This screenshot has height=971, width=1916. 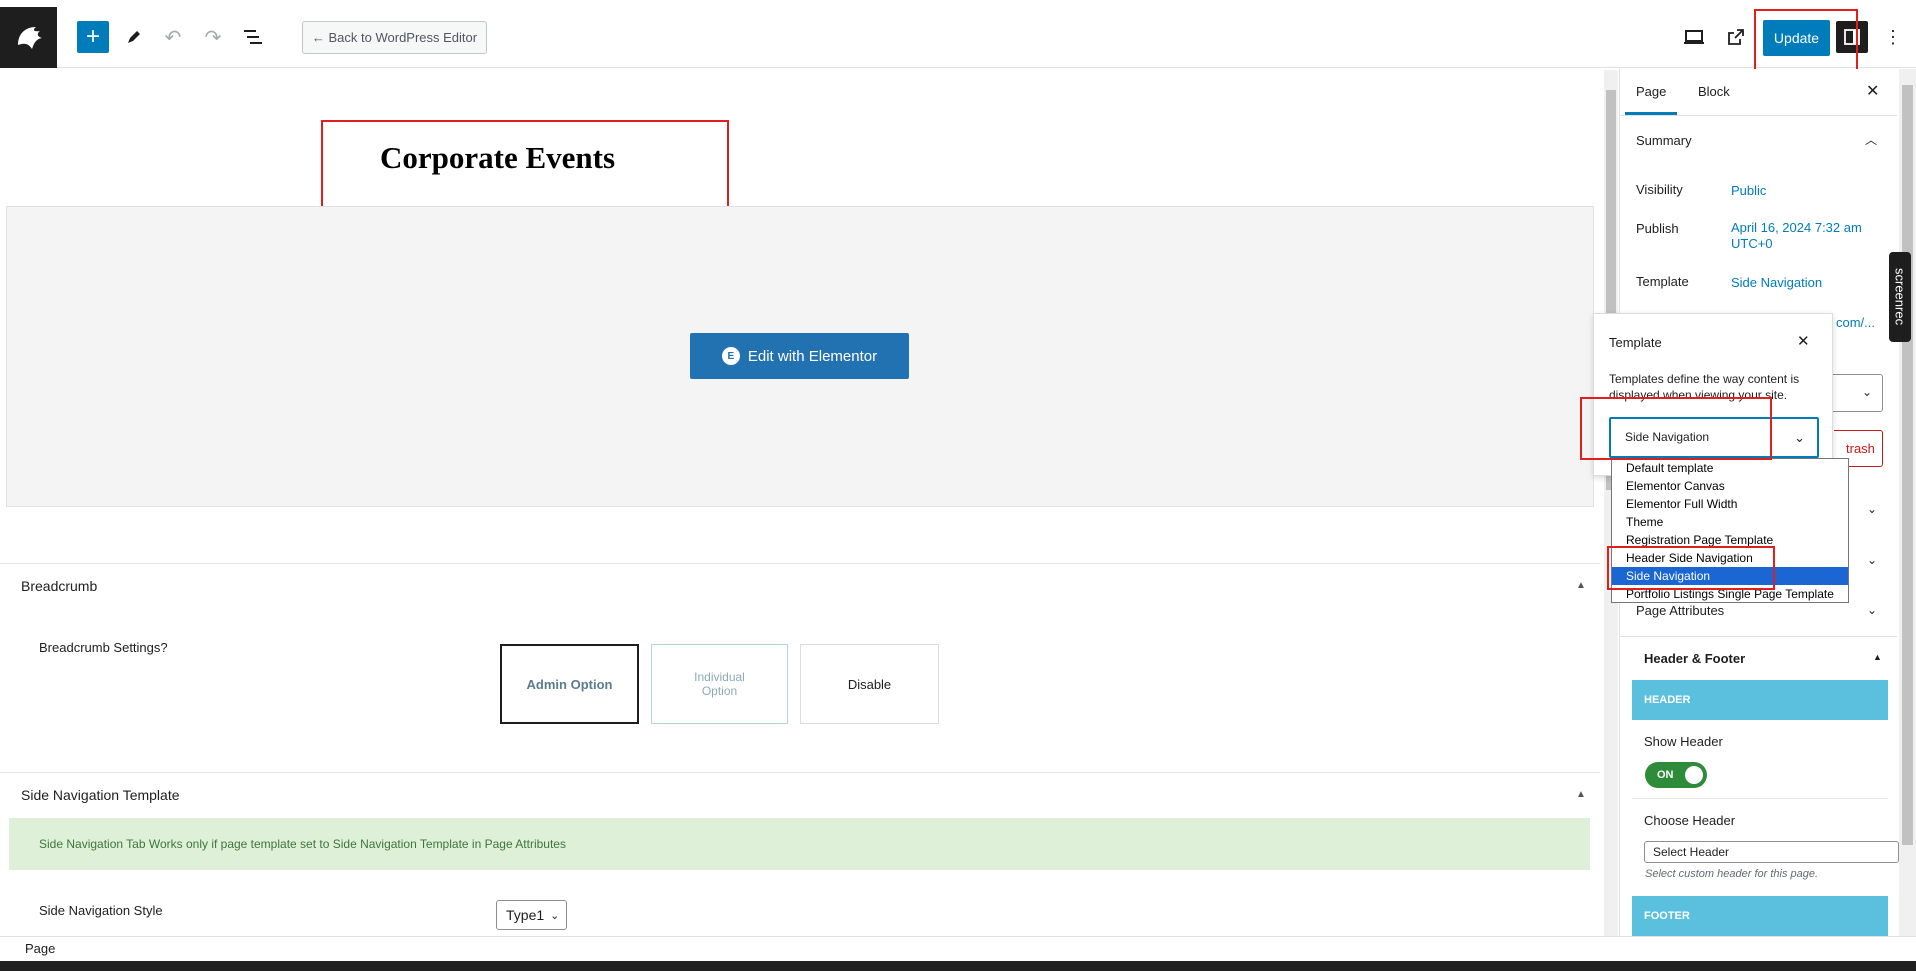 What do you see at coordinates (1771, 852) in the screenshot?
I see `select-header-dropdown: Select Header` at bounding box center [1771, 852].